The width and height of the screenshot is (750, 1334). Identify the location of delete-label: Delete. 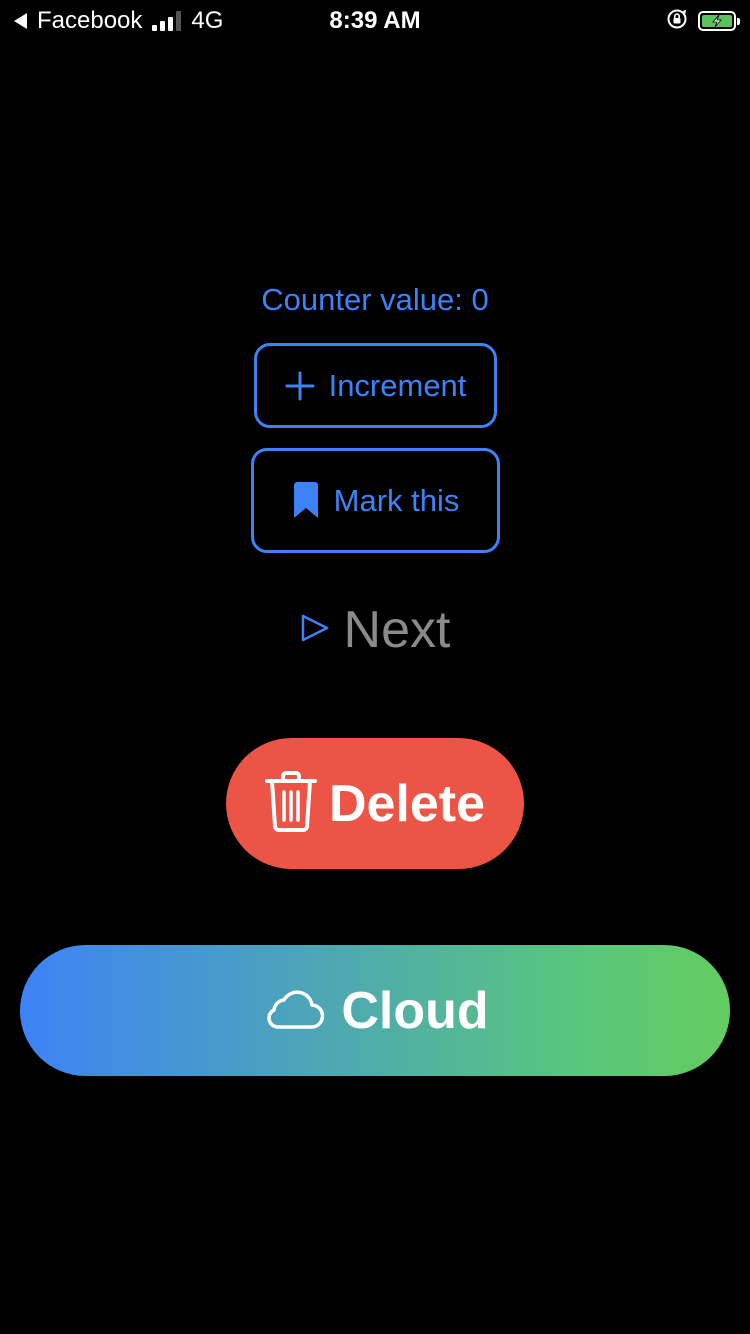
(407, 803).